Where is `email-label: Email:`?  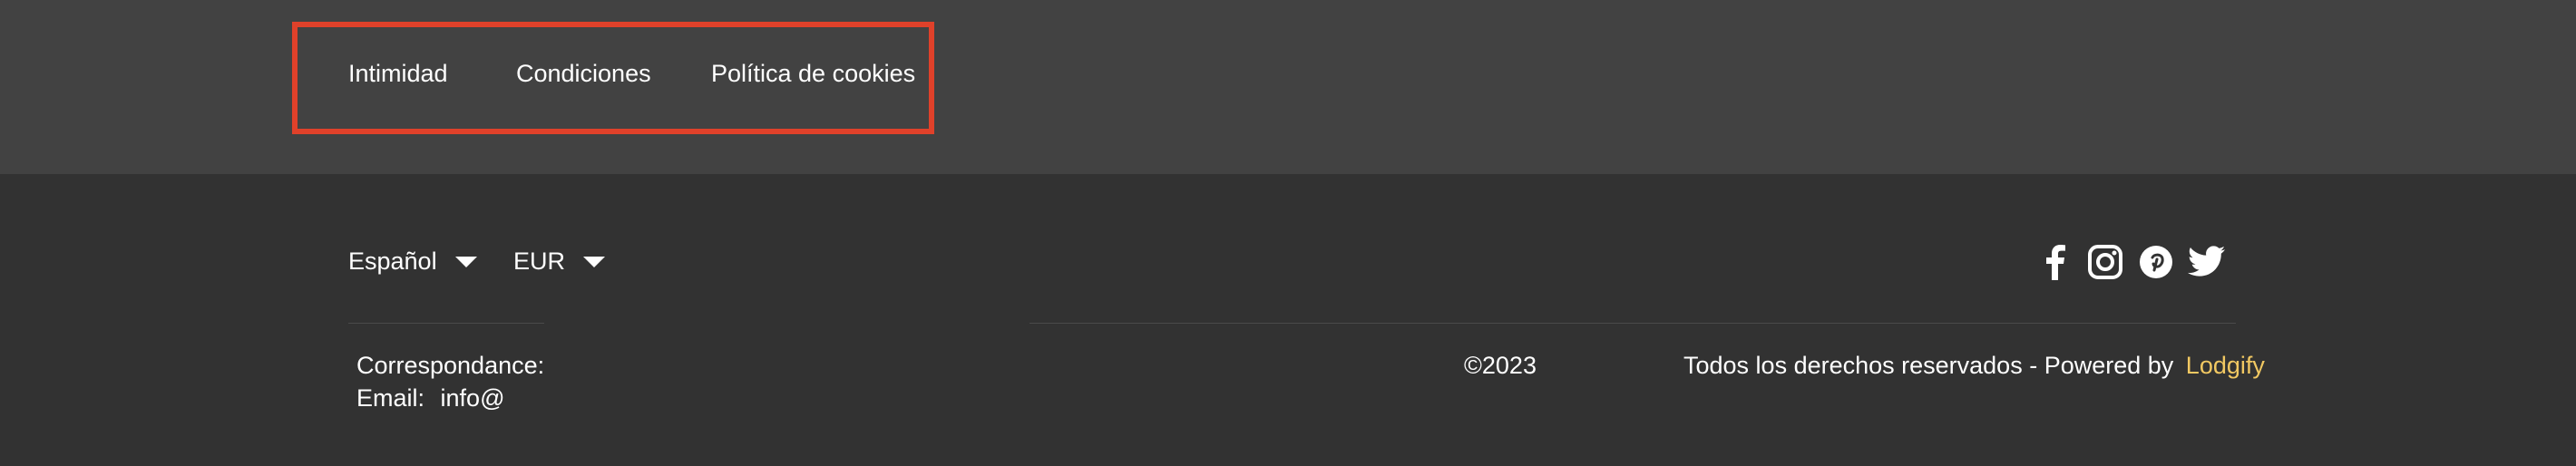
email-label: Email: is located at coordinates (390, 398).